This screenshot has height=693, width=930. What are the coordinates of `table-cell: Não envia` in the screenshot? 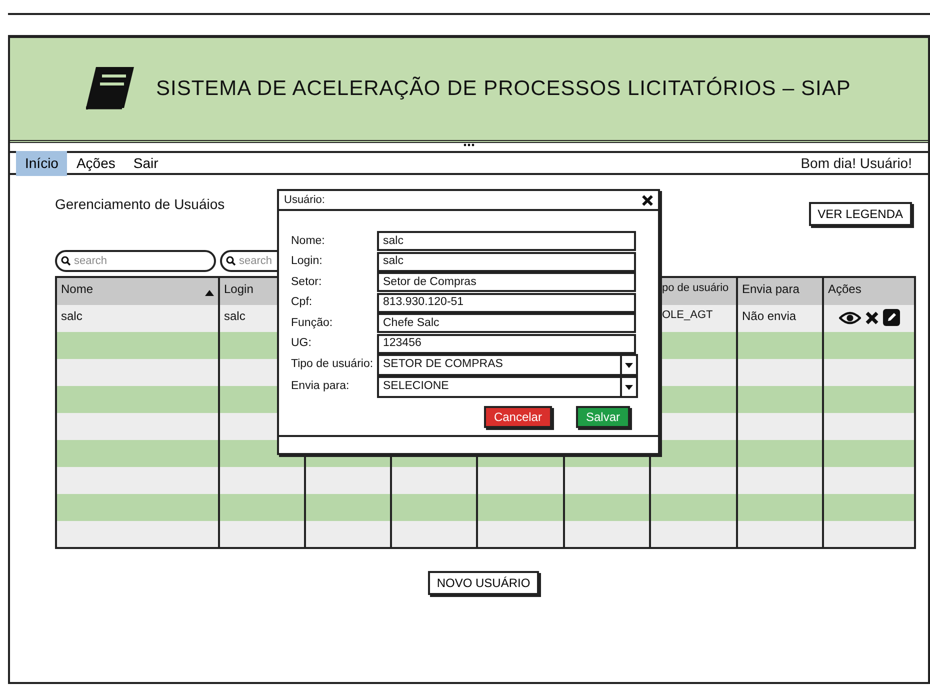 It's located at (780, 318).